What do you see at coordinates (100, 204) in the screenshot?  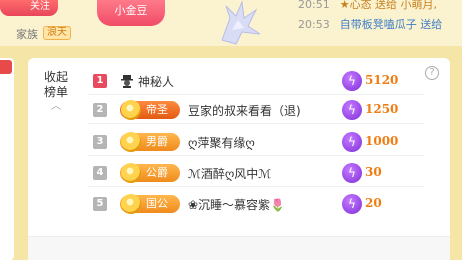 I see `rank-number: 5` at bounding box center [100, 204].